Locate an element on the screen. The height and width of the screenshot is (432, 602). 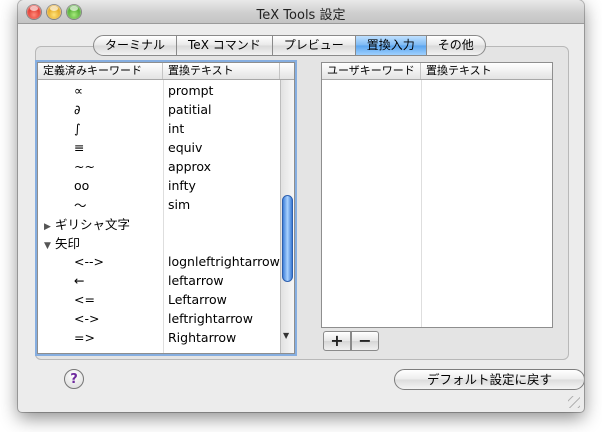
column-divider is located at coordinates (421, 203).